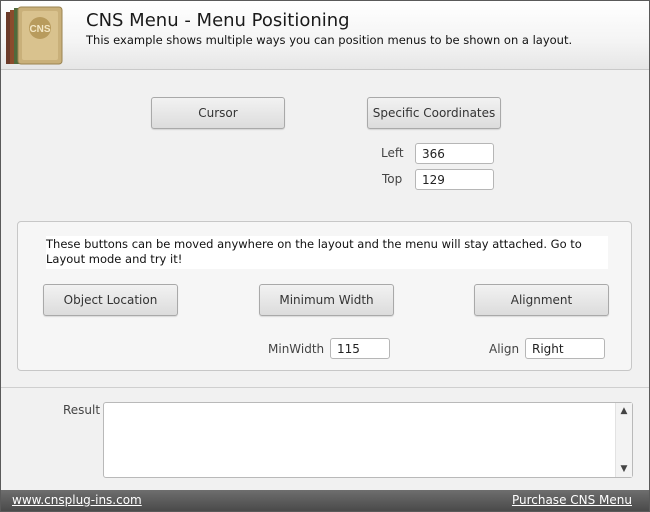 The image size is (650, 512). Describe the element at coordinates (623, 440) in the screenshot. I see `result-scrollbar: ▲ ▼` at that location.